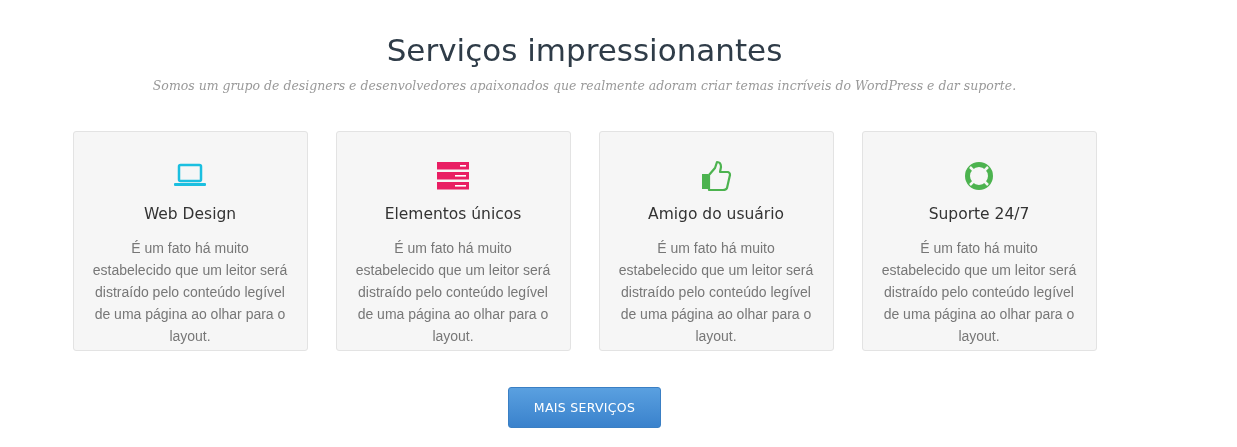  What do you see at coordinates (716, 214) in the screenshot?
I see `service-title: Amigo do usuário` at bounding box center [716, 214].